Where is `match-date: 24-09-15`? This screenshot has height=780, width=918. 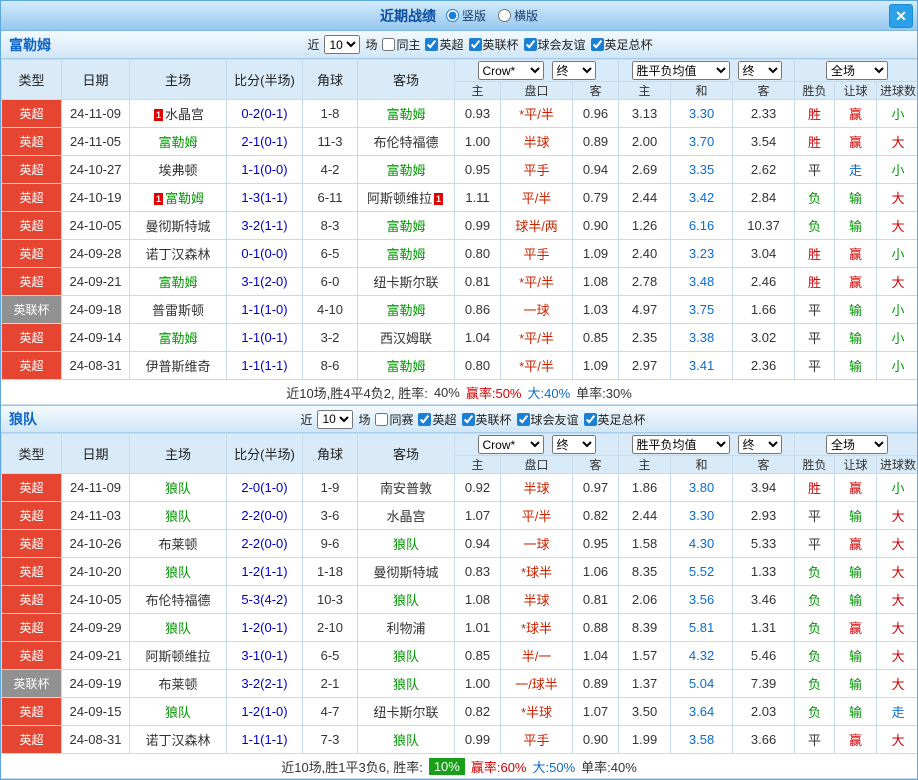 match-date: 24-09-15 is located at coordinates (95, 711).